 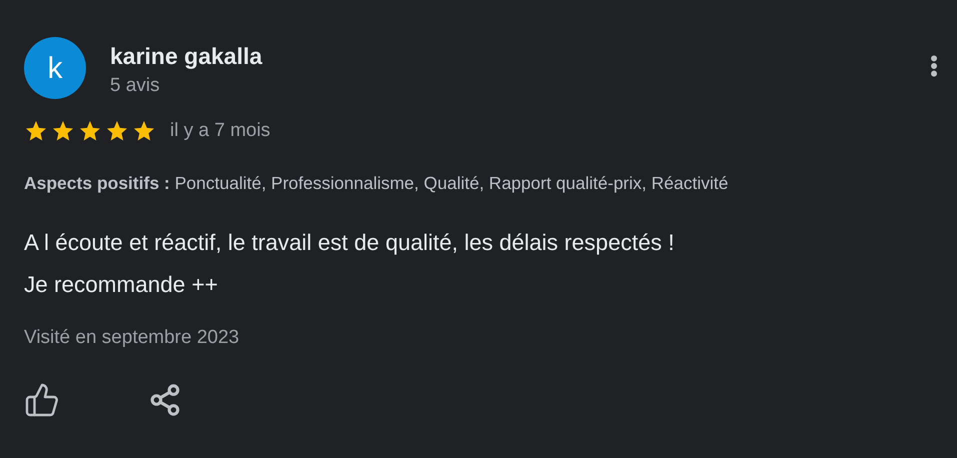 I want to click on review-text: Je recommande ++, so click(x=121, y=284).